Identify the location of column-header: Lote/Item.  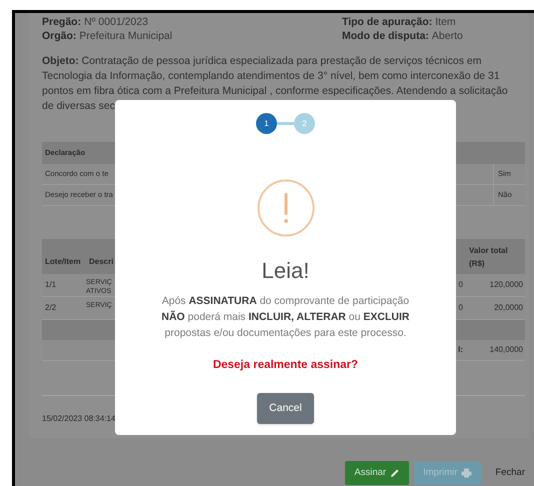
(63, 262).